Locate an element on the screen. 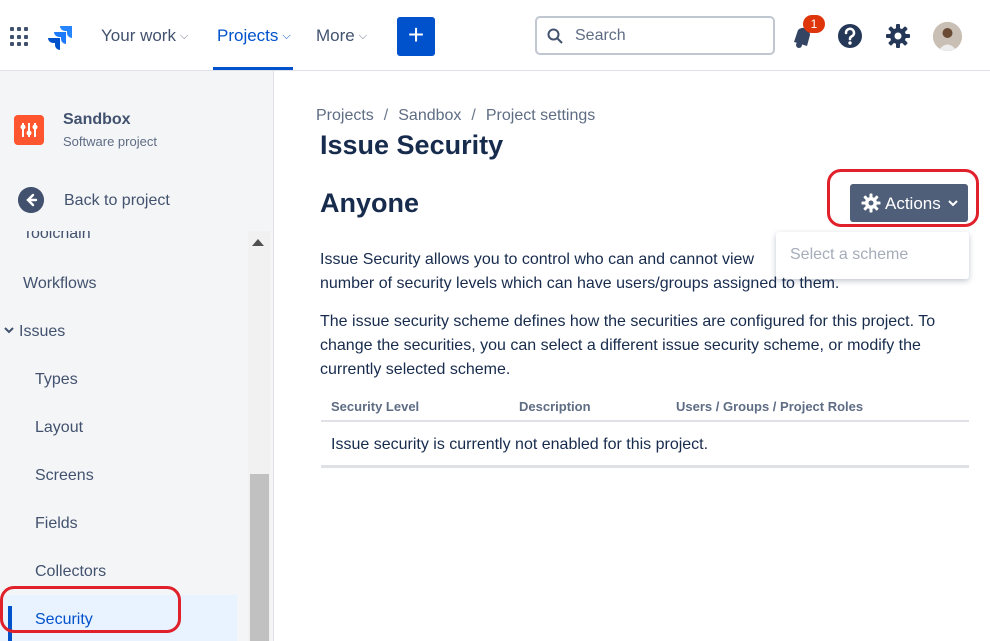 The width and height of the screenshot is (990, 641). scroll-up-arrow-icon is located at coordinates (258, 242).